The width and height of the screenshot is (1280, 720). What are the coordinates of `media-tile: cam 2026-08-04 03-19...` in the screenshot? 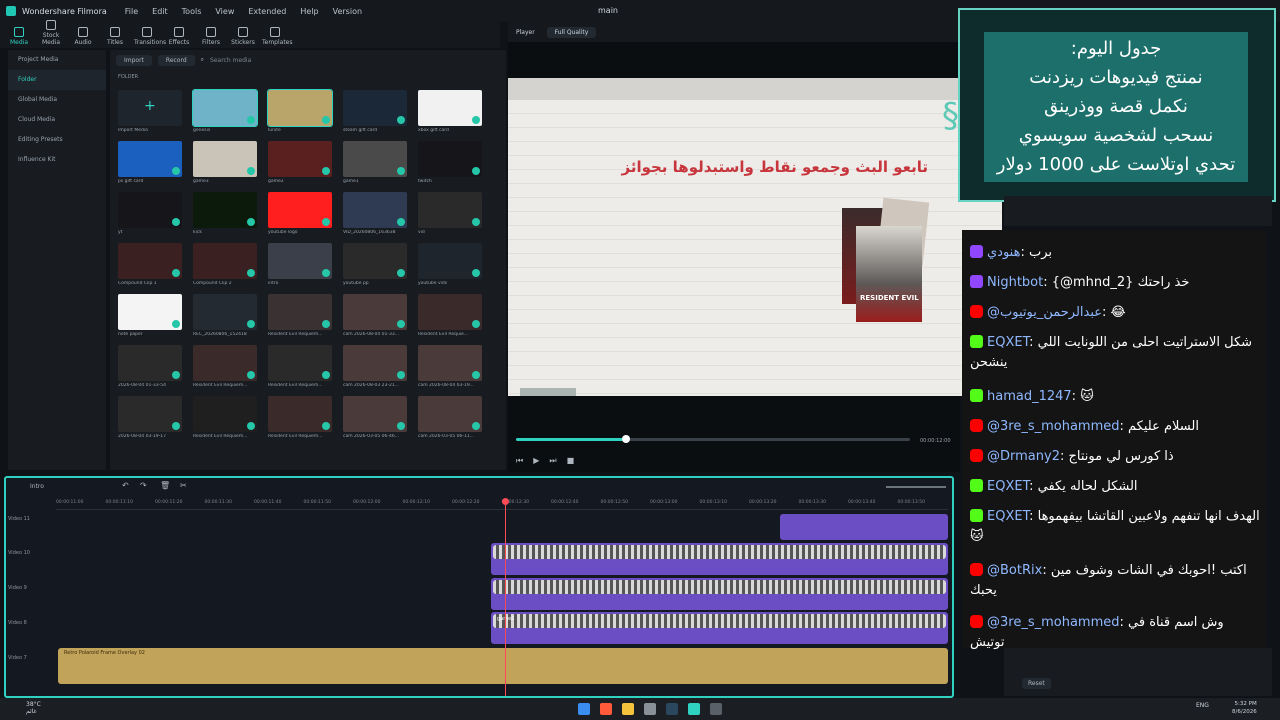 It's located at (450, 368).